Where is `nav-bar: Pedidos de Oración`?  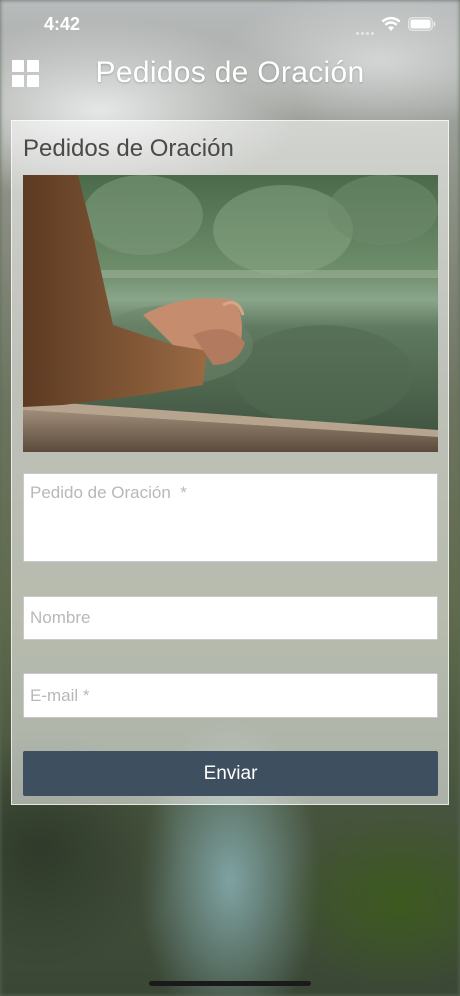 nav-bar: Pedidos de Oración is located at coordinates (230, 76).